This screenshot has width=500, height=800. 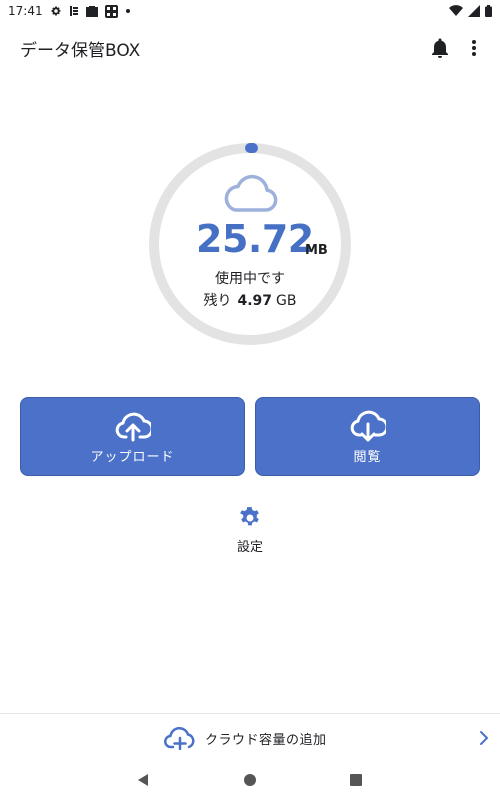 What do you see at coordinates (474, 48) in the screenshot?
I see `more-vert-icon` at bounding box center [474, 48].